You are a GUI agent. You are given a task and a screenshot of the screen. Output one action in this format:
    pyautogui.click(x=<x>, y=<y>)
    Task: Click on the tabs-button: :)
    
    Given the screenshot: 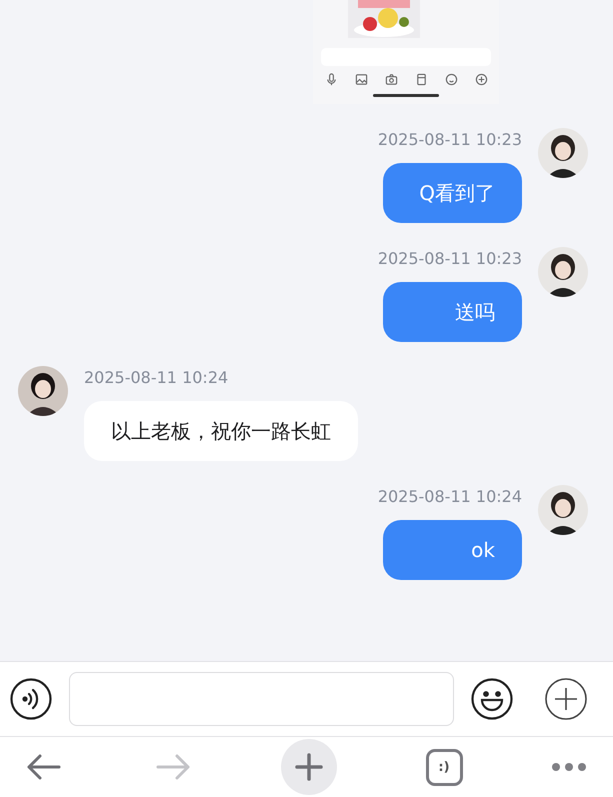 What is the action you would take?
    pyautogui.click(x=444, y=767)
    